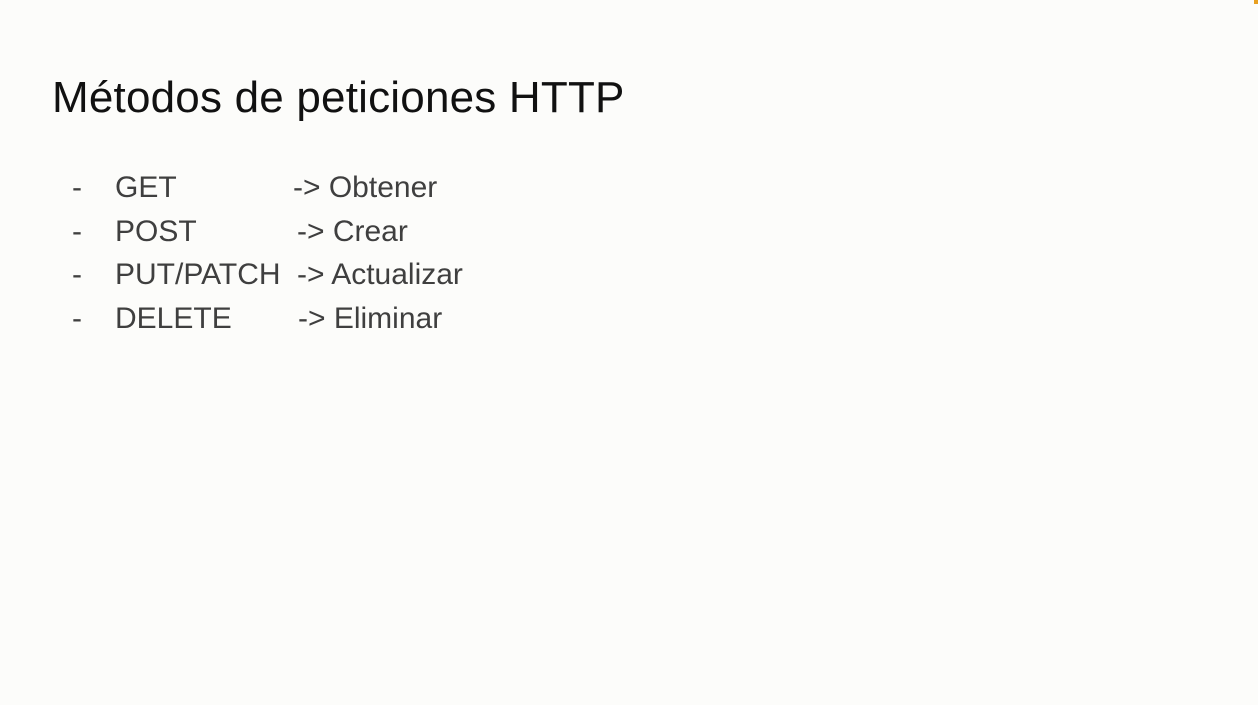 The image size is (1258, 705). I want to click on list-item-put-patch: - PUT/PATCH -> Actualizar, so click(260, 275).